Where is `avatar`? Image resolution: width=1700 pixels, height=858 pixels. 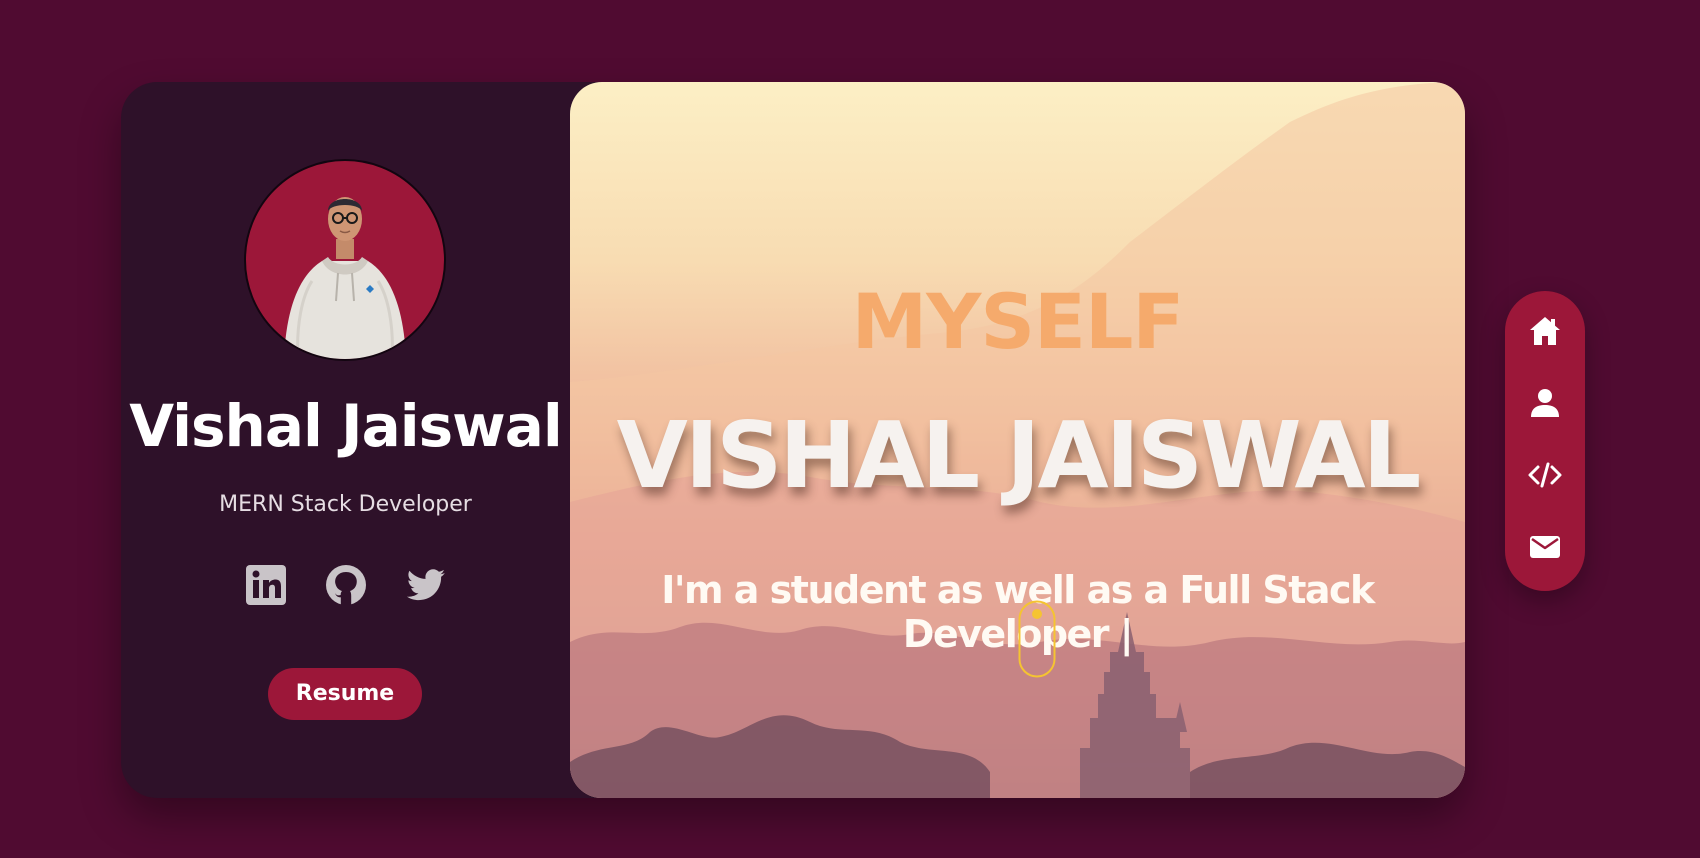 avatar is located at coordinates (345, 260).